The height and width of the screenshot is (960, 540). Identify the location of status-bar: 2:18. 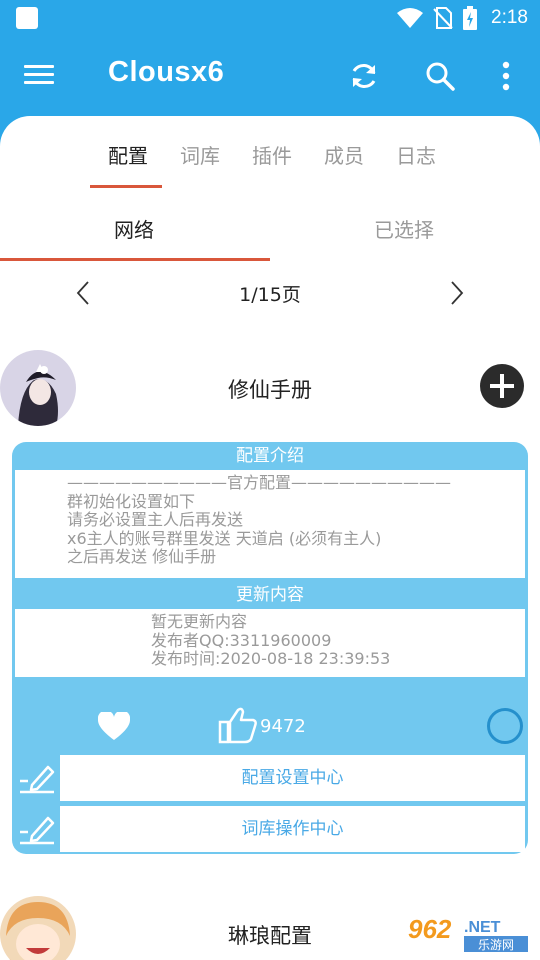
(270, 18).